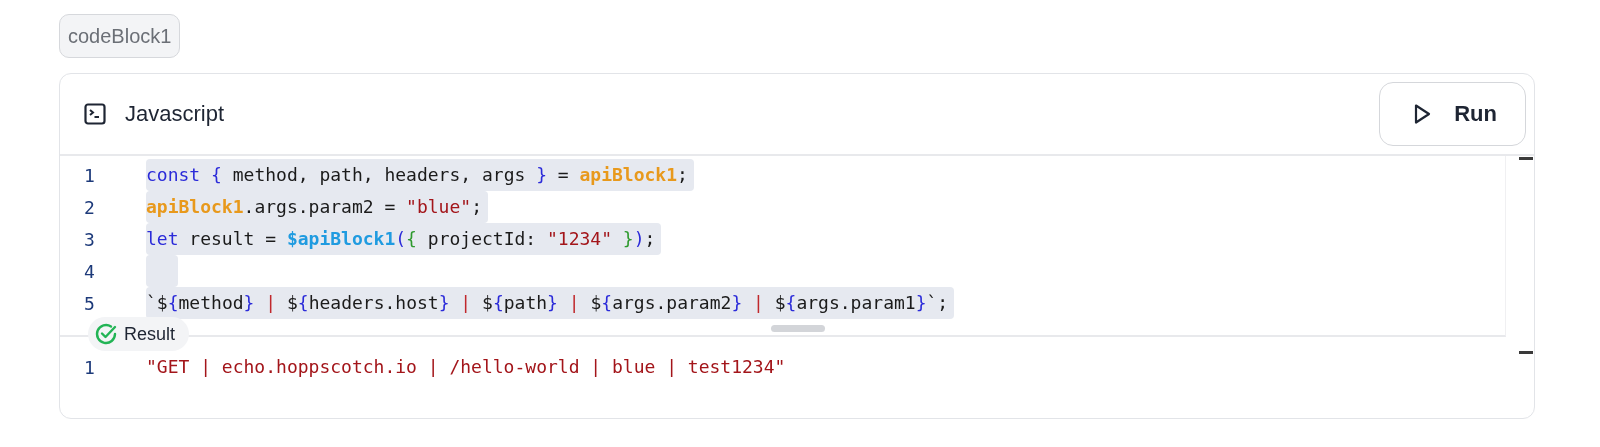 The width and height of the screenshot is (1600, 447). What do you see at coordinates (95, 114) in the screenshot?
I see `terminal-icon` at bounding box center [95, 114].